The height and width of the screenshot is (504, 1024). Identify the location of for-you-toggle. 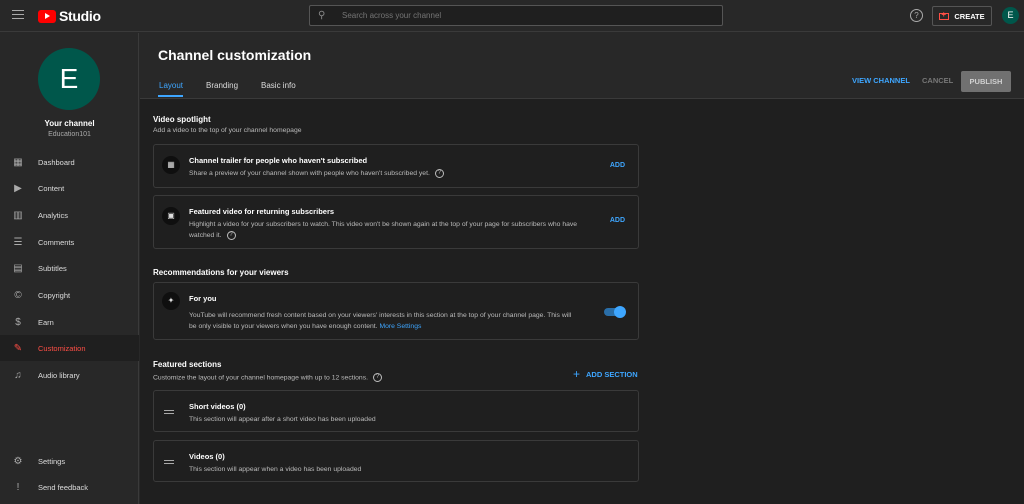
(615, 312).